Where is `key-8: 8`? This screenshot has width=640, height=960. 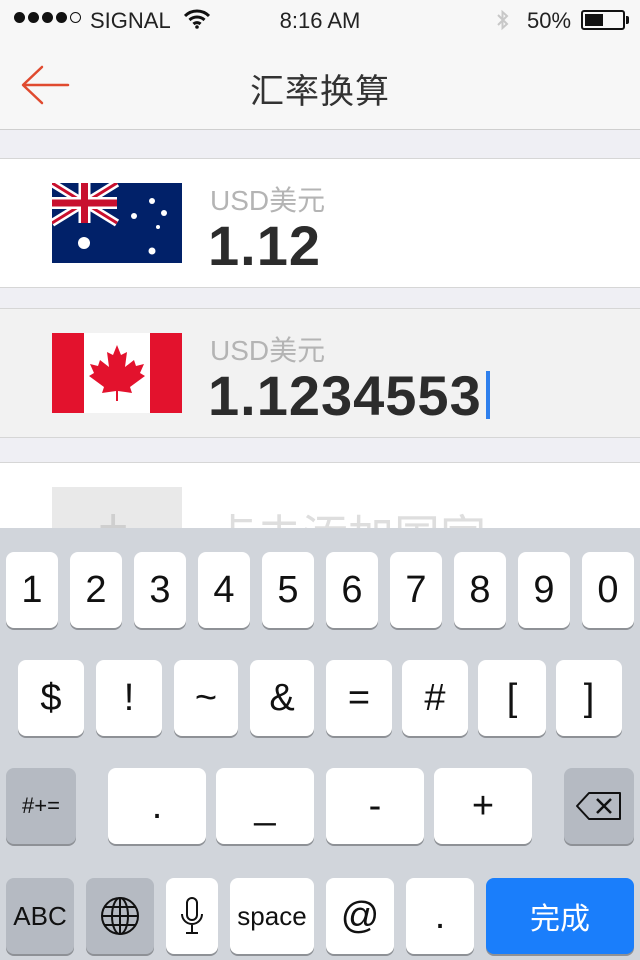
key-8: 8 is located at coordinates (480, 590).